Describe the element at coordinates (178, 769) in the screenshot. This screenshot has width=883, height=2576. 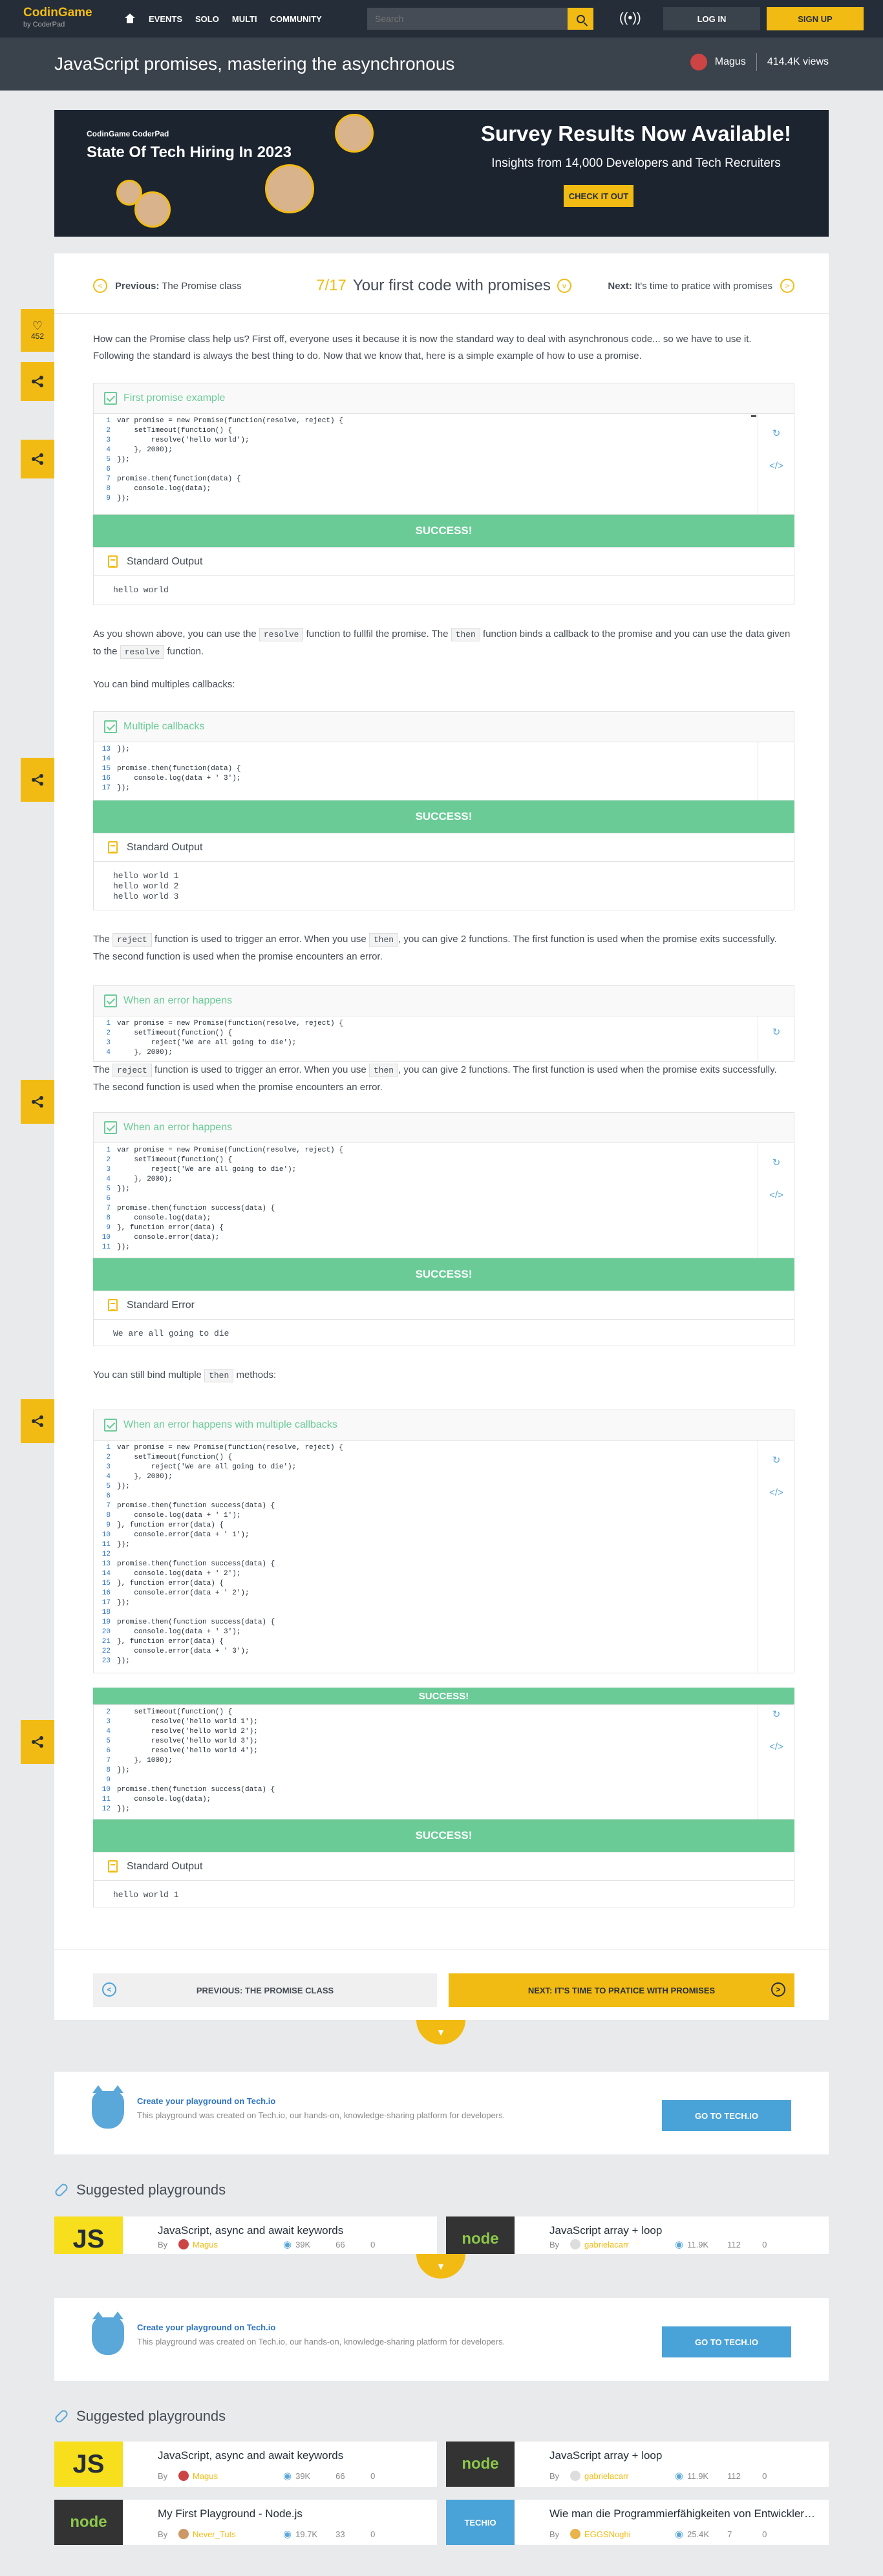
I see `line-text: promise.then(function(data) {` at that location.